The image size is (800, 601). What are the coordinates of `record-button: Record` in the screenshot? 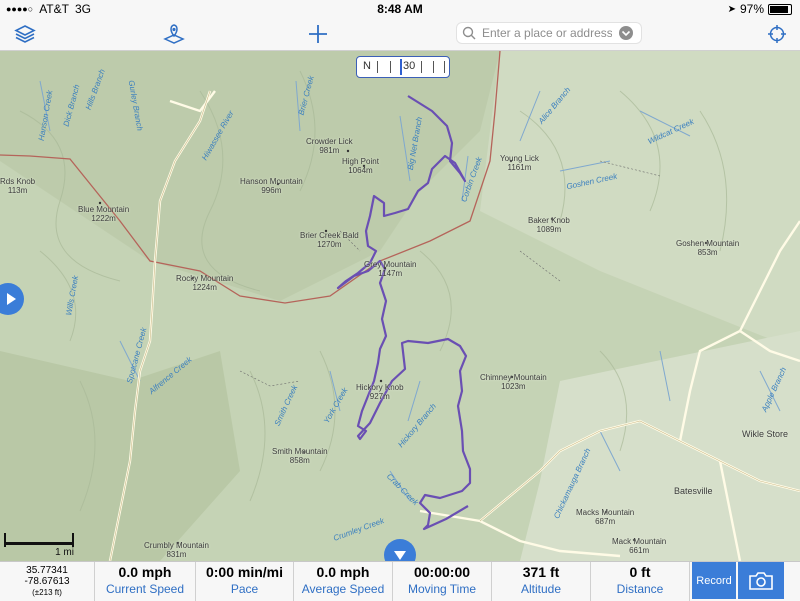 It's located at (714, 580).